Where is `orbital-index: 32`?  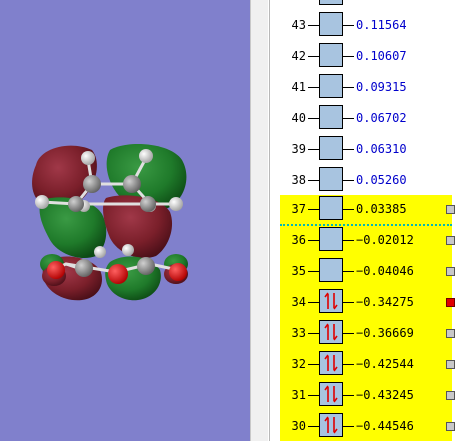
orbital-index: 32 is located at coordinates (298, 364).